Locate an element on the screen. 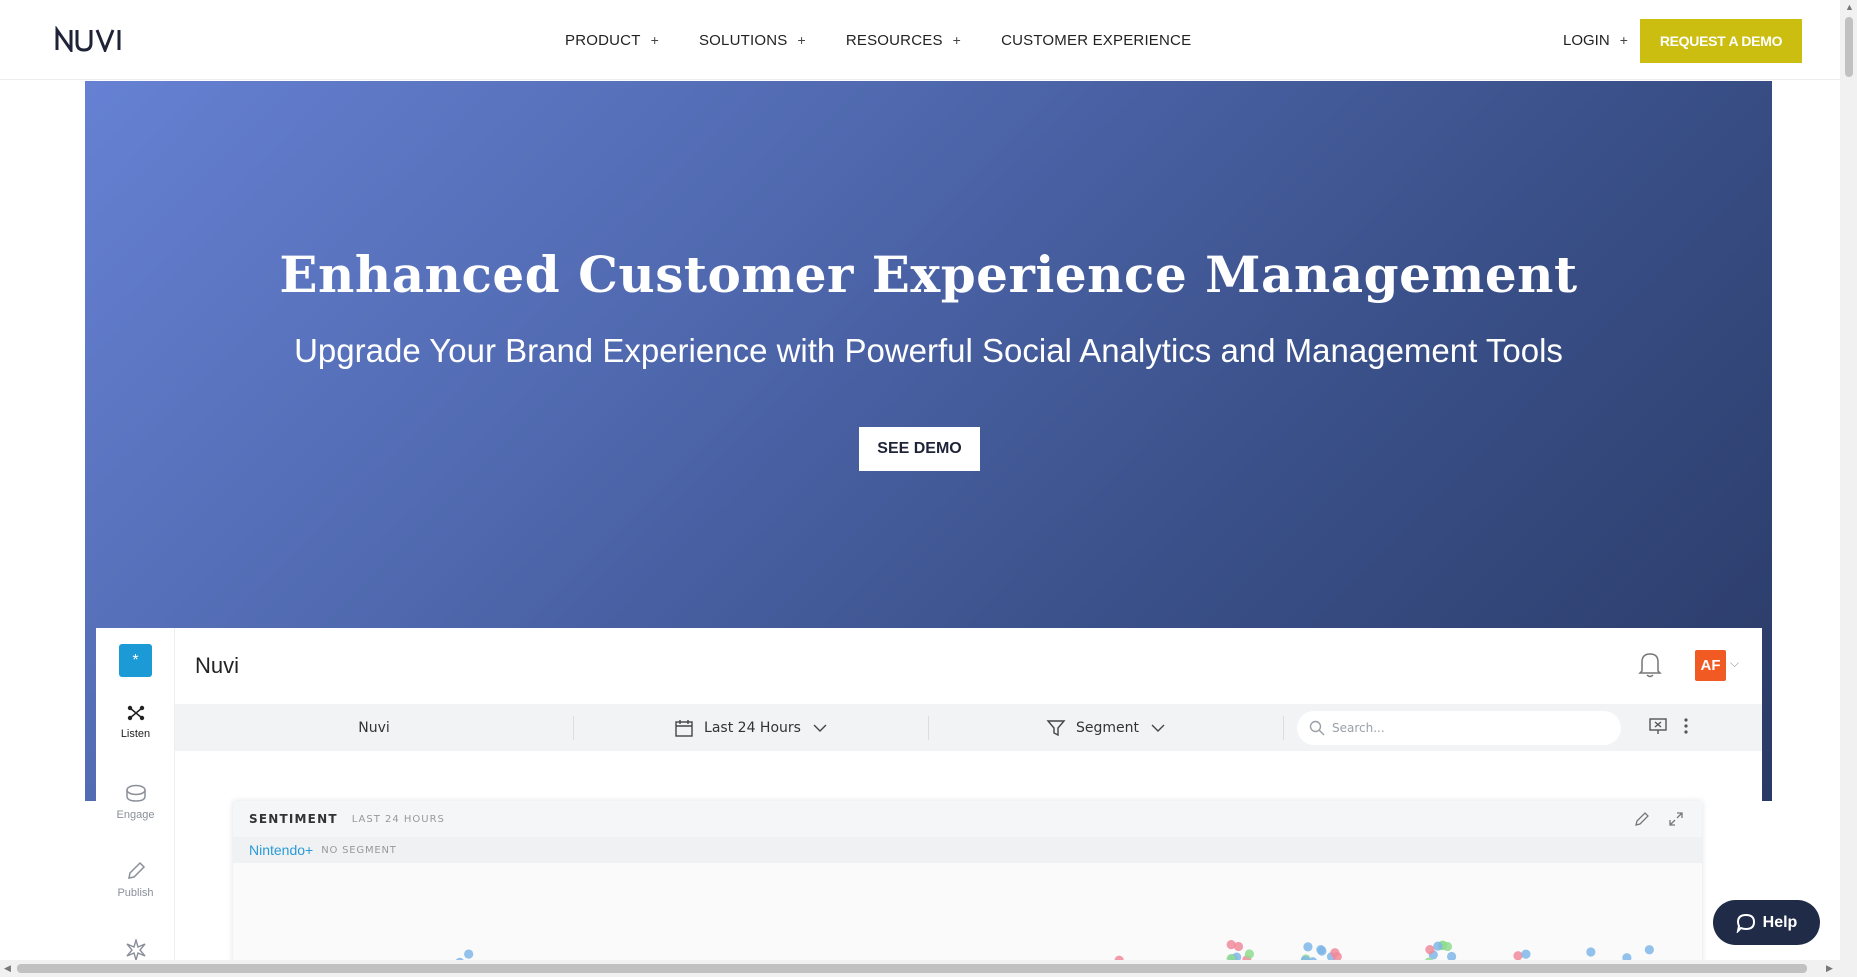 The image size is (1857, 977). calendar-icon is located at coordinates (684, 728).